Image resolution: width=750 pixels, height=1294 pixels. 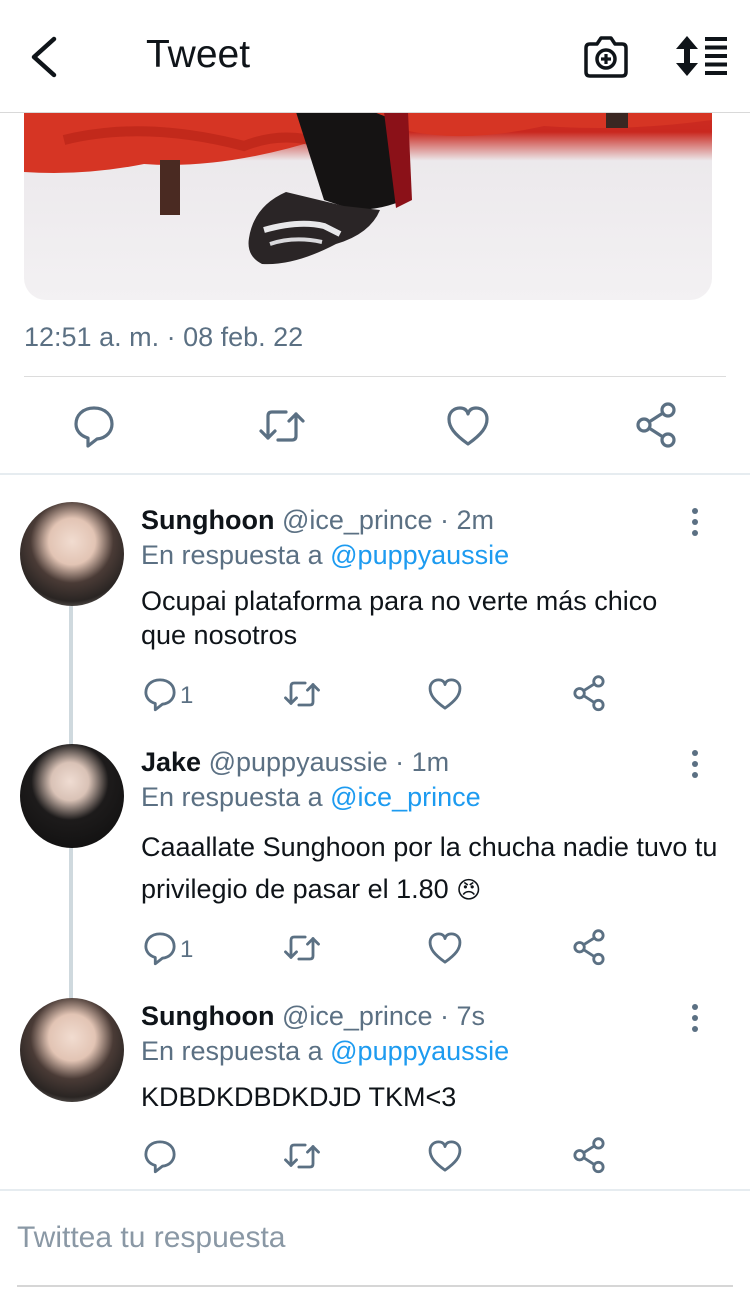 I want to click on reply-composer-input, so click(x=372, y=1238).